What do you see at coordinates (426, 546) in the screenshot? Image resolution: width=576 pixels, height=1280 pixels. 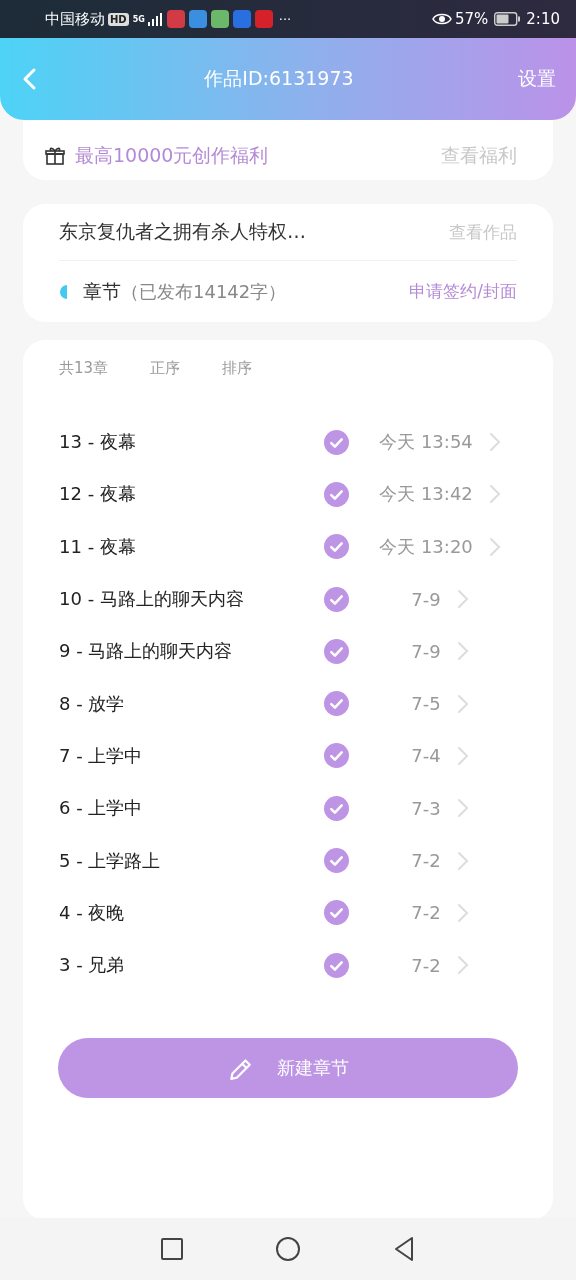 I see `chapter-date: 今天 13:20` at bounding box center [426, 546].